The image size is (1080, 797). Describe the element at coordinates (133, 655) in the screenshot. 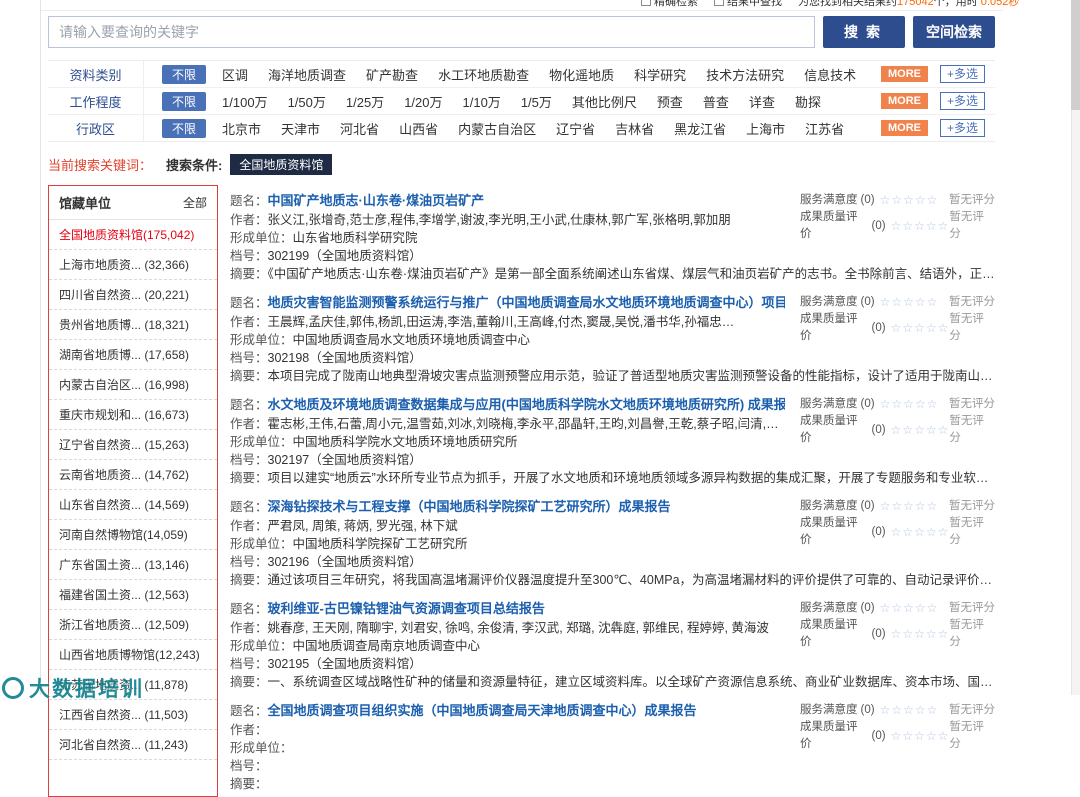

I see `sidebar-archive-item: 山西省地质博物馆(12,243)` at that location.